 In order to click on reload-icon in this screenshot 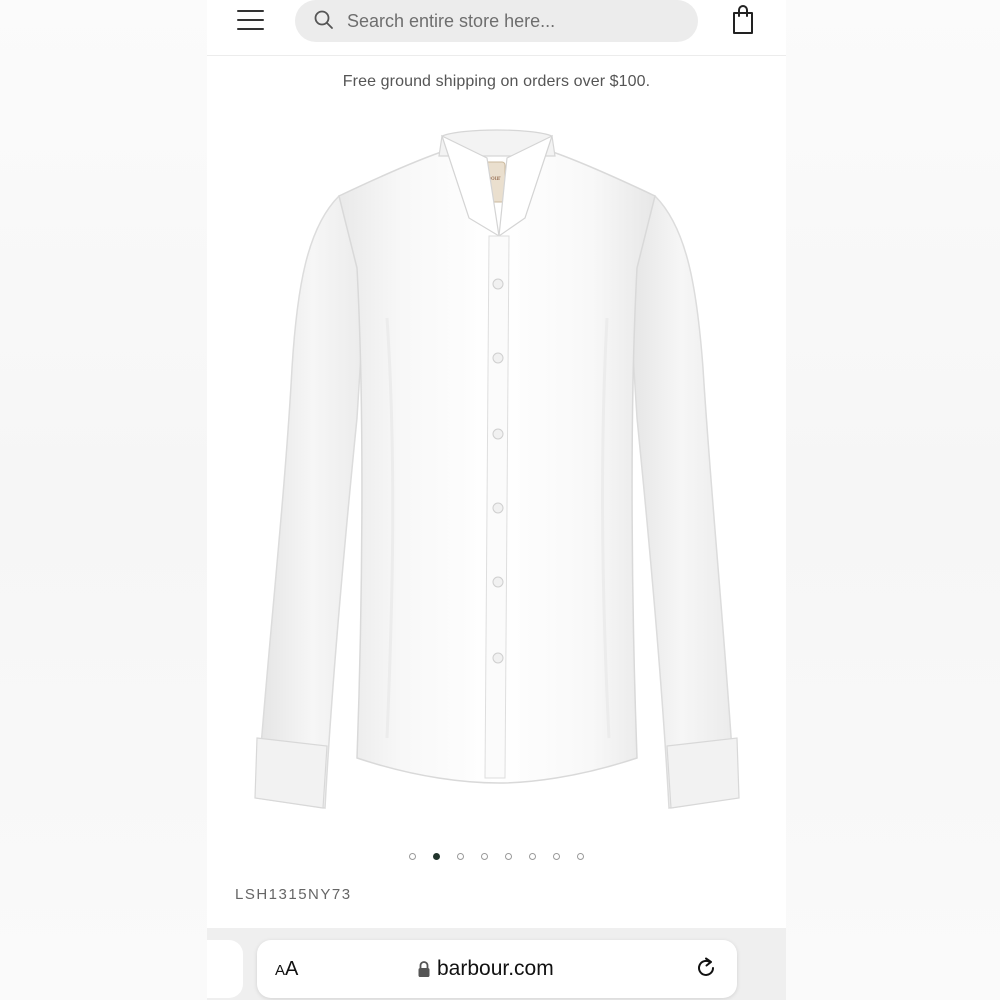, I will do `click(706, 968)`.